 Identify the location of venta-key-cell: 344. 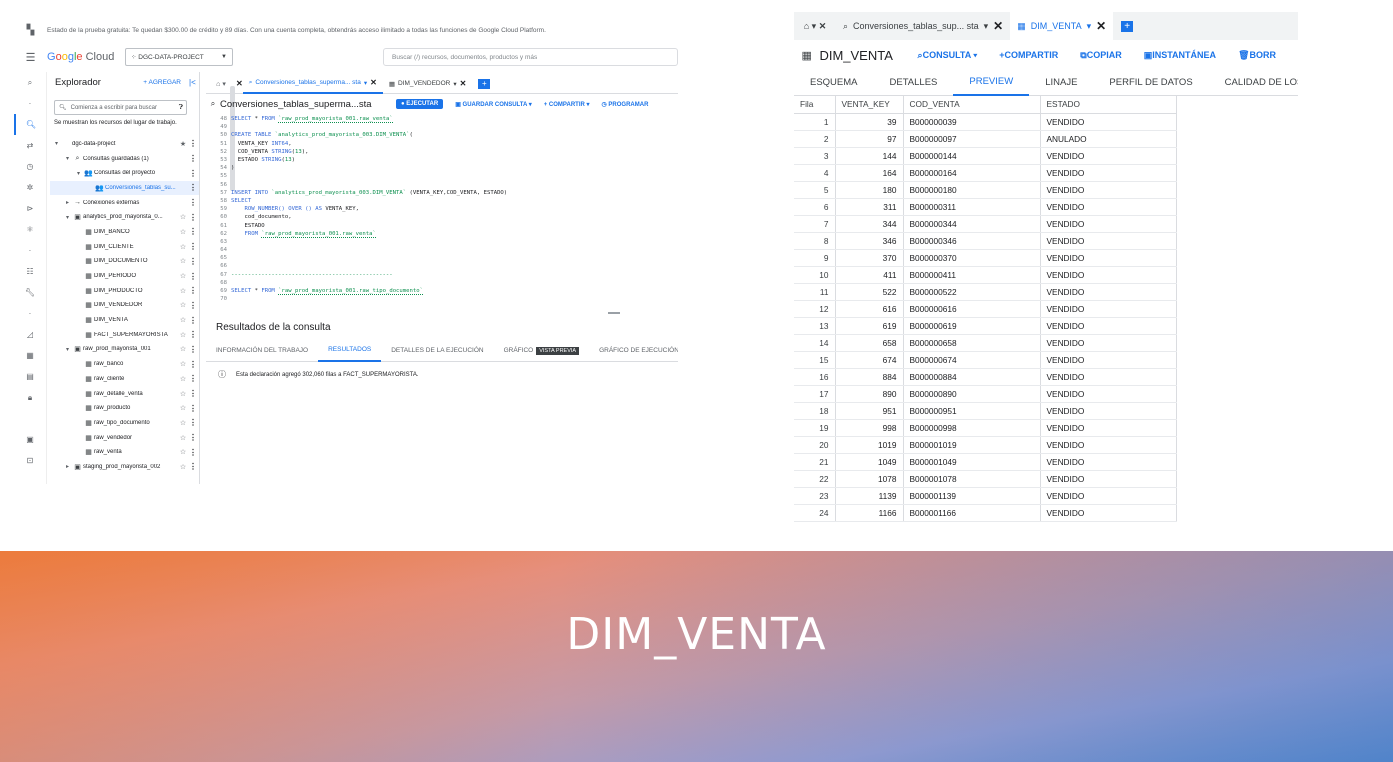
(869, 224).